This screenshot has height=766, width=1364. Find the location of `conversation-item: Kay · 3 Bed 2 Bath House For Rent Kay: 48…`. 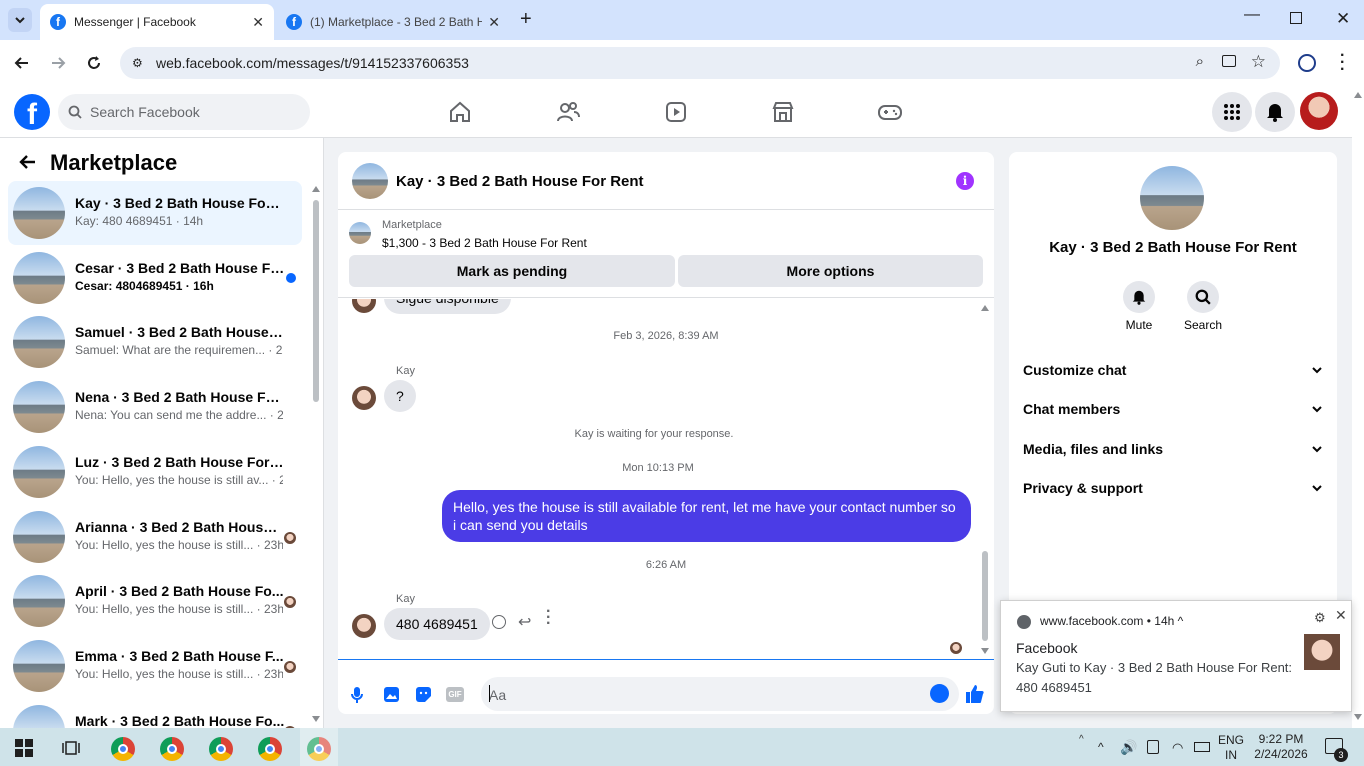

conversation-item: Kay · 3 Bed 2 Bath House For Rent Kay: 48… is located at coordinates (155, 213).